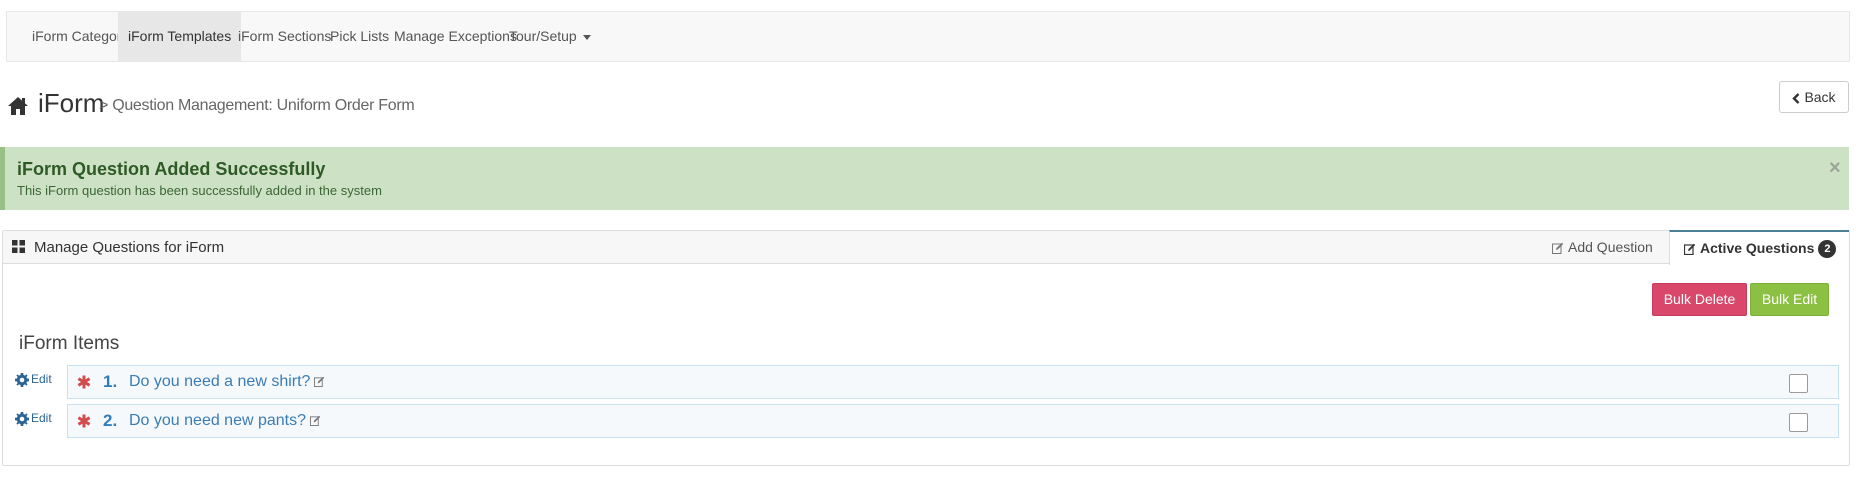 This screenshot has width=1856, height=501. I want to click on question-text-link: Do you need new pants?, so click(225, 421).